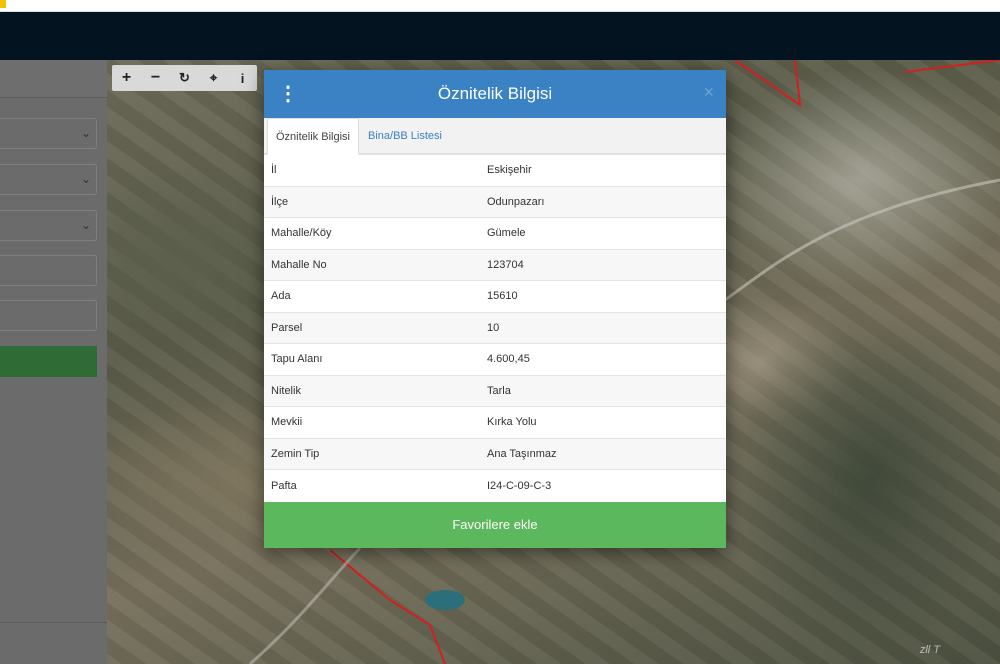 This screenshot has width=1000, height=664. What do you see at coordinates (603, 485) in the screenshot?
I see `attribute-value: I24-C-09-C-3` at bounding box center [603, 485].